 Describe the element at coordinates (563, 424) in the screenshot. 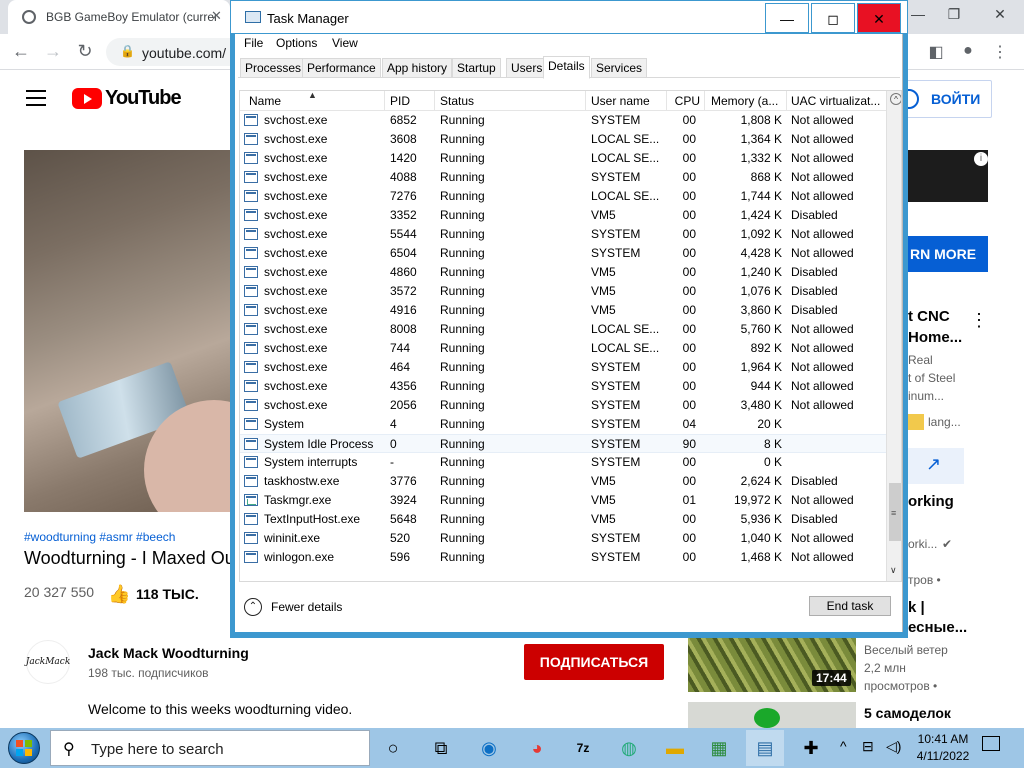

I see `table-row: System 4 Running SYSTEM 04 20 K` at that location.